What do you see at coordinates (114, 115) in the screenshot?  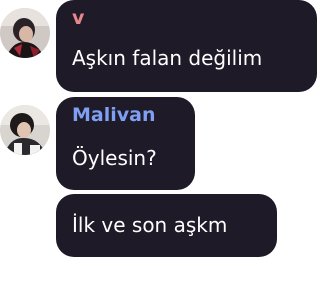 I see `sender-name: Malivan` at bounding box center [114, 115].